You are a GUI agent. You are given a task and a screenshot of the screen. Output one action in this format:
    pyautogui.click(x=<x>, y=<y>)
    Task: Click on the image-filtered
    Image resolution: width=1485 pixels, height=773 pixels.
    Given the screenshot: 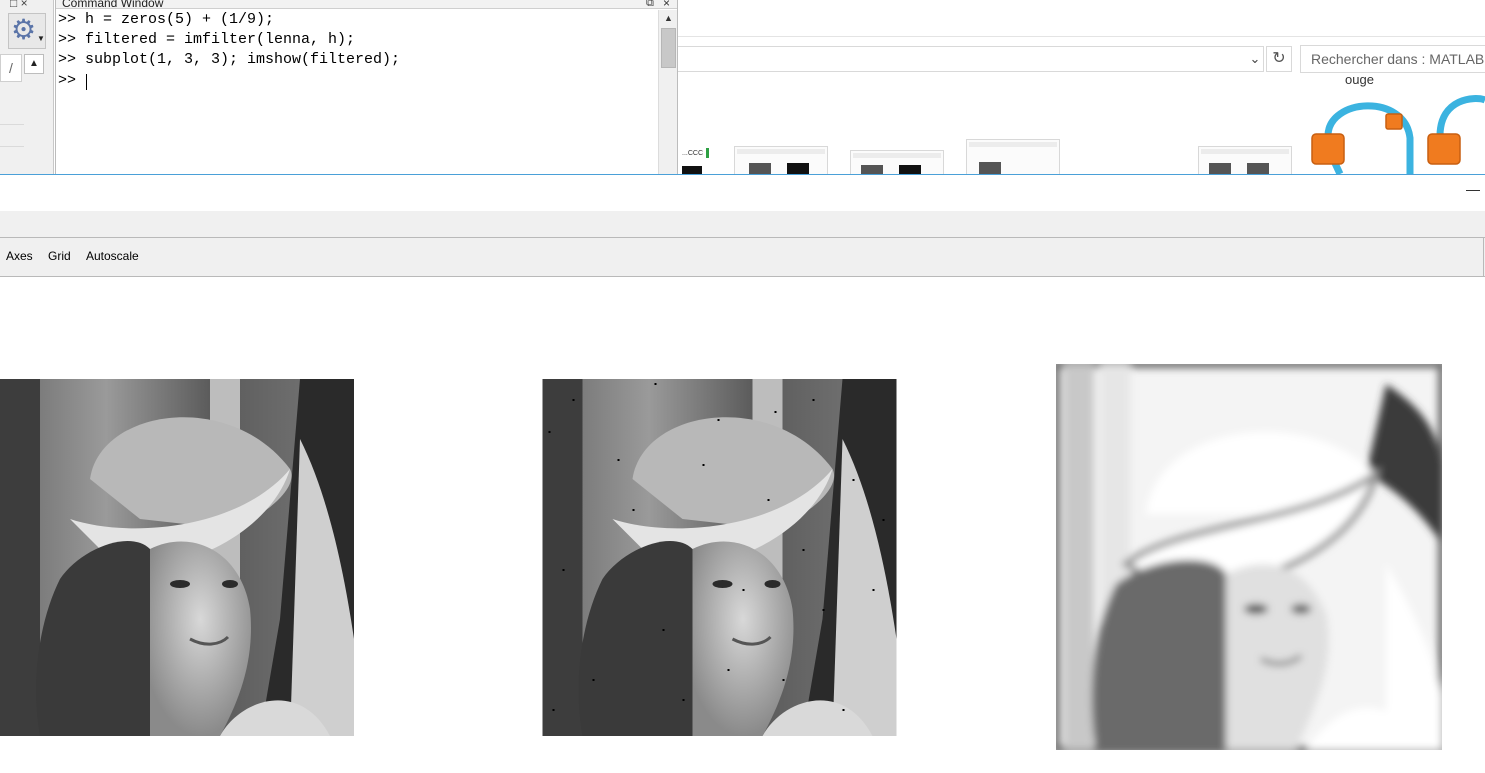 What is the action you would take?
    pyautogui.click(x=1249, y=557)
    